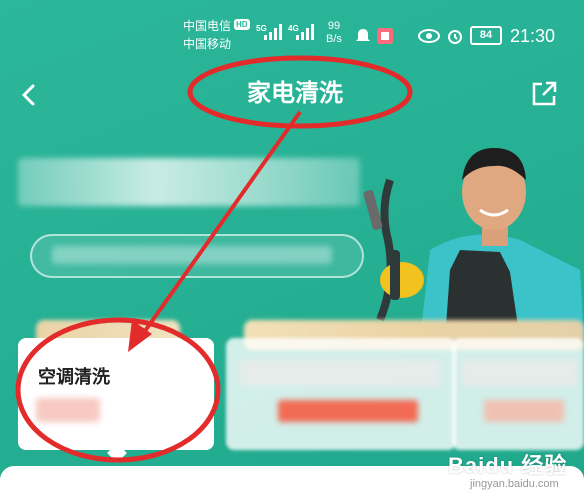 The height and width of the screenshot is (498, 584). Describe the element at coordinates (334, 39) in the screenshot. I see `net-speed-unit: B/s` at that location.